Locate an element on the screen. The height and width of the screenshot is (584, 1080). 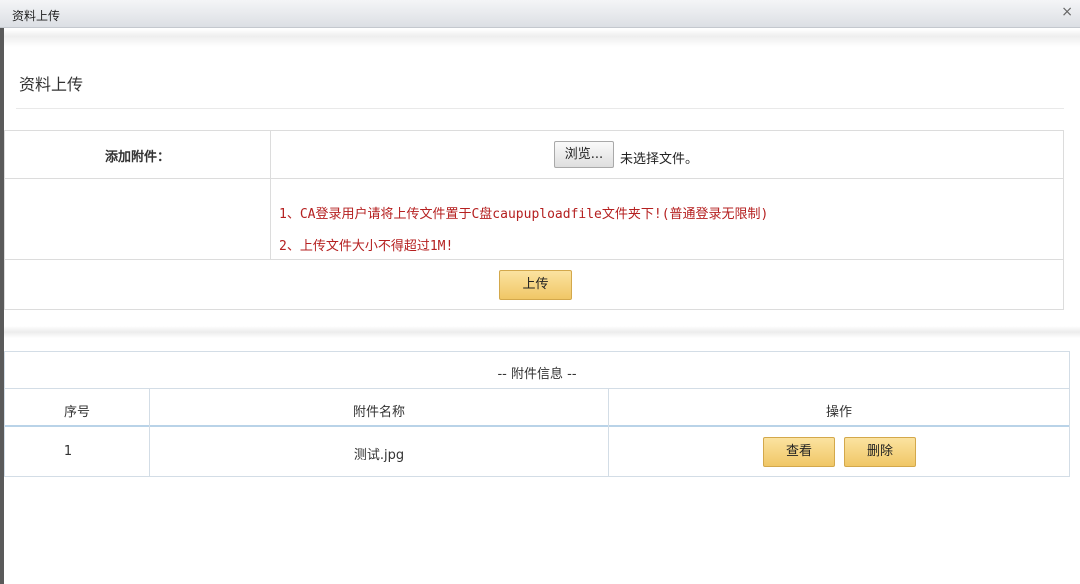
view-button: 查看 is located at coordinates (799, 452).